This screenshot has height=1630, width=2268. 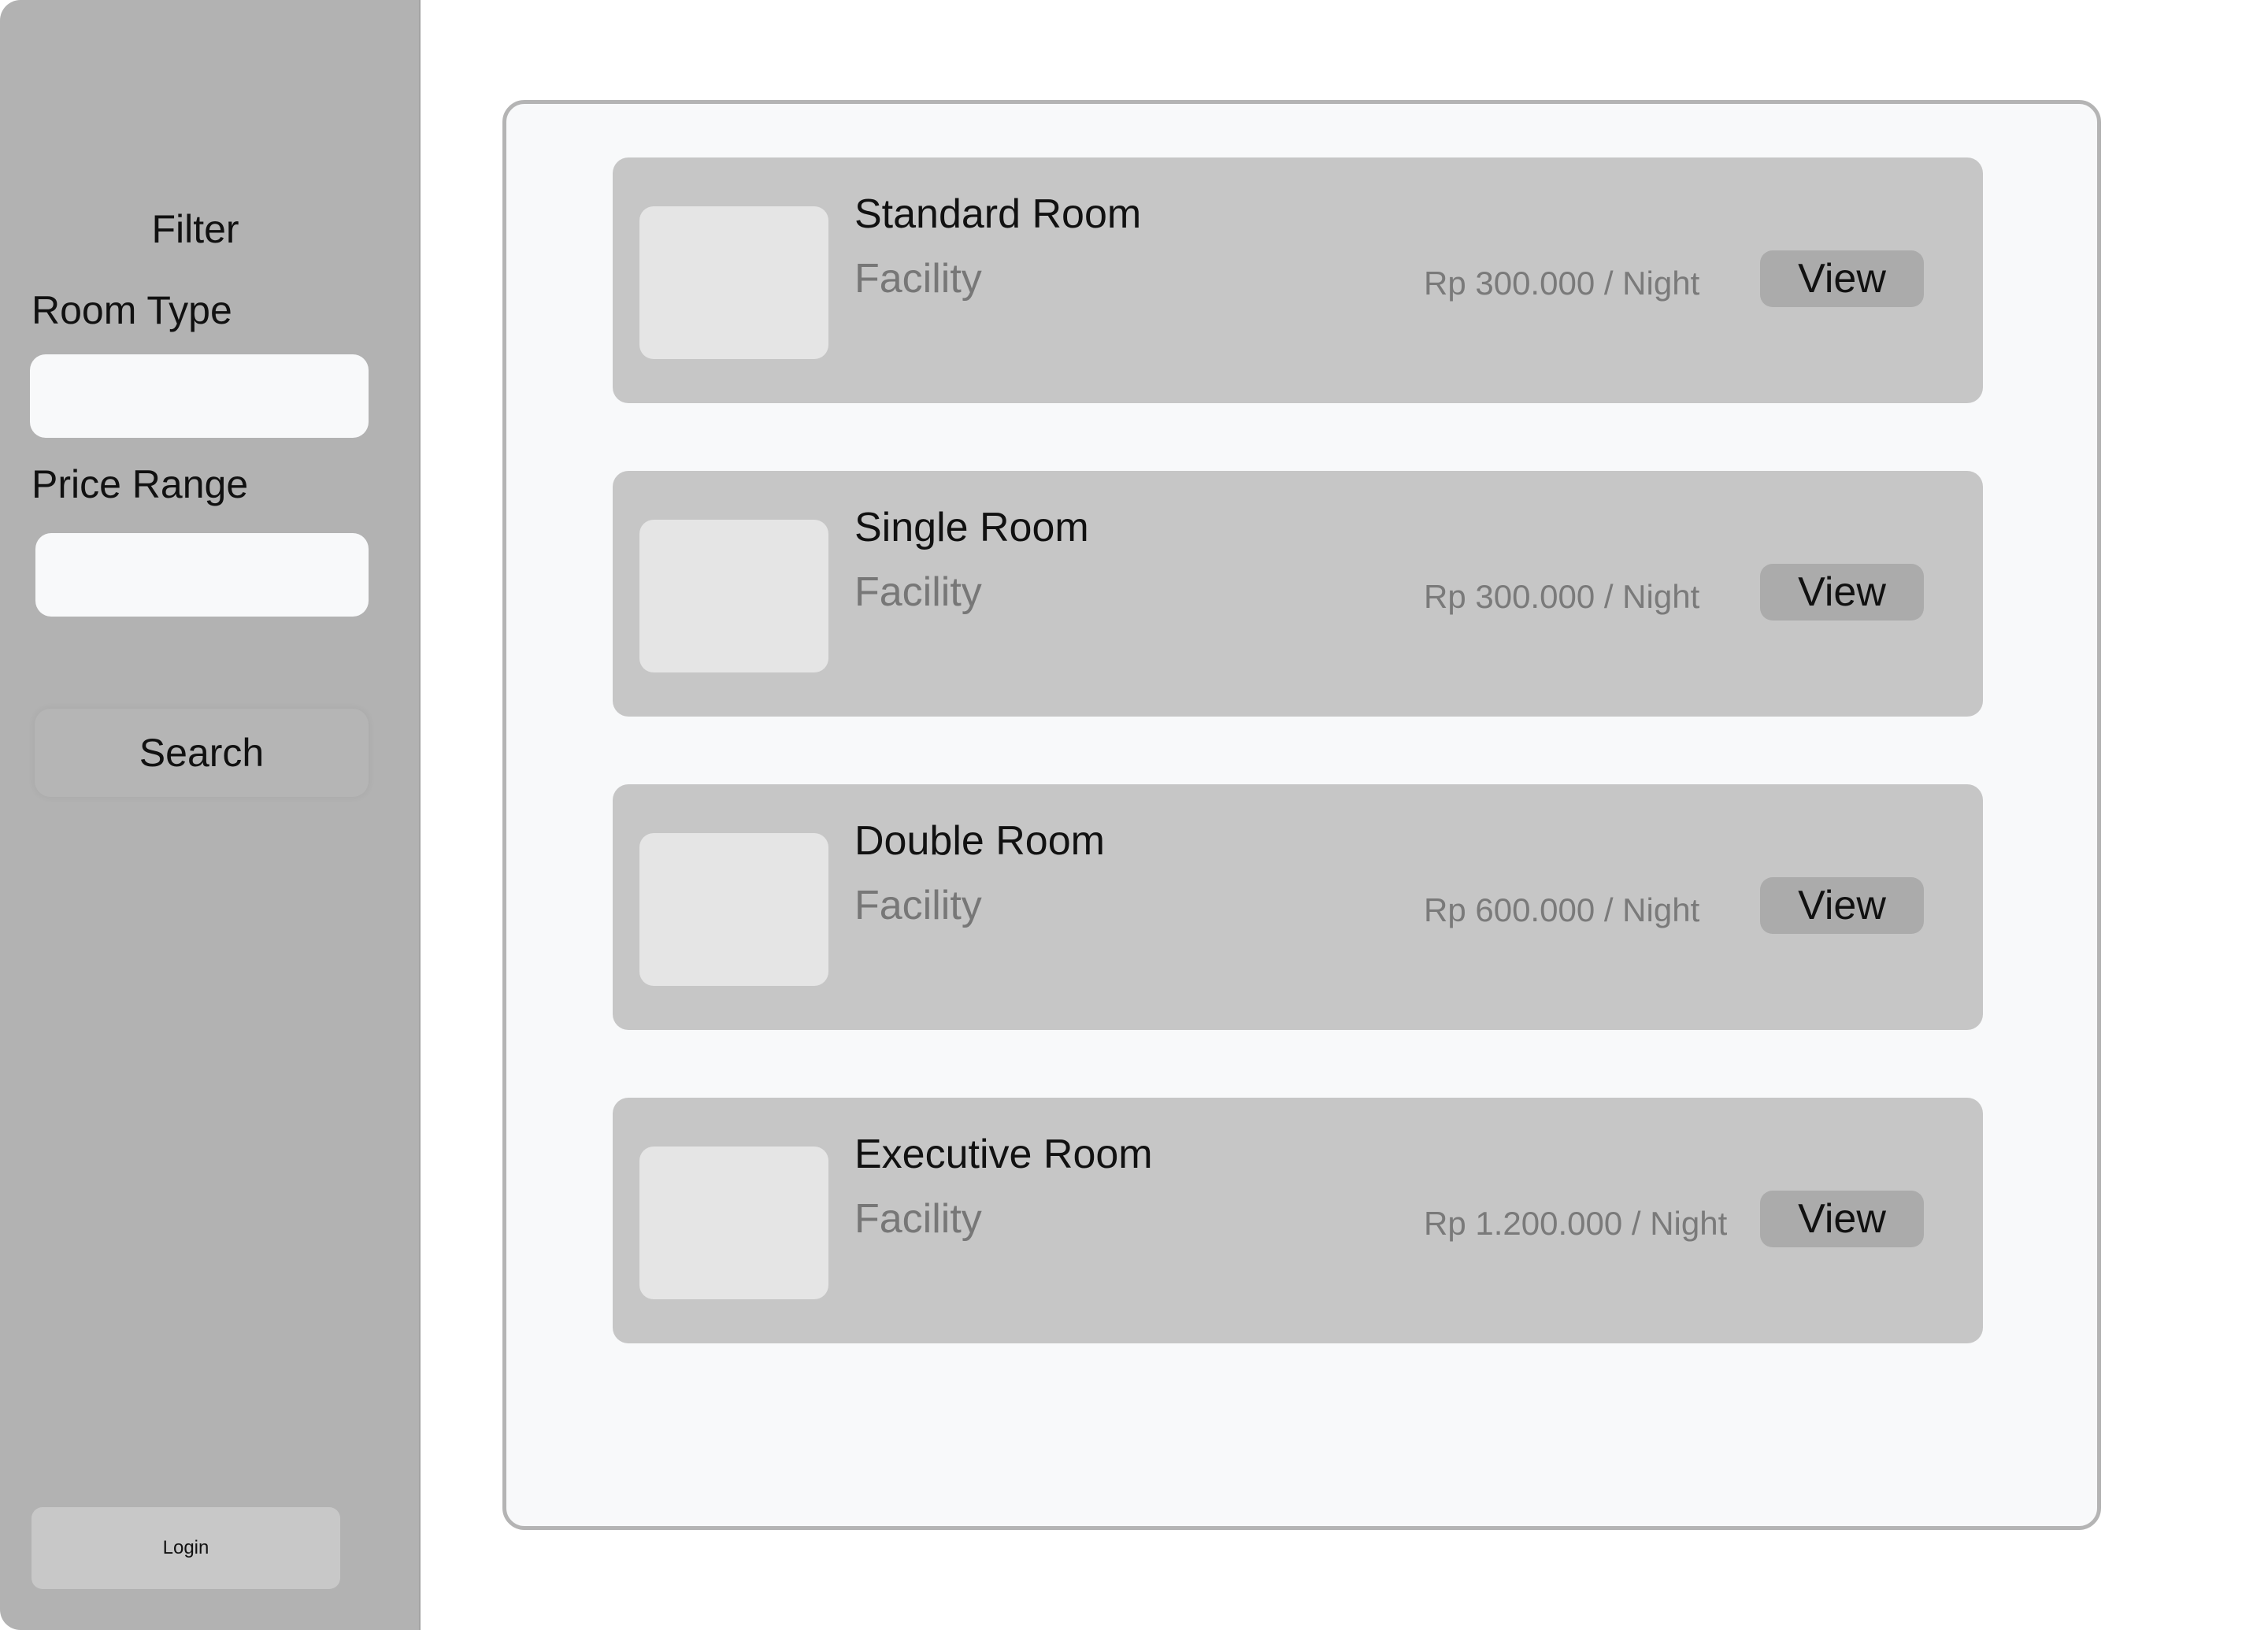 What do you see at coordinates (1562, 909) in the screenshot?
I see `room-price: Rp 600.000 / Night` at bounding box center [1562, 909].